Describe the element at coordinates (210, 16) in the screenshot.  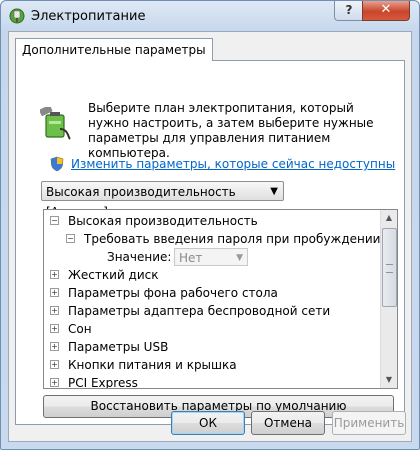
I see `title-bar: Электропитание ? ✕` at that location.